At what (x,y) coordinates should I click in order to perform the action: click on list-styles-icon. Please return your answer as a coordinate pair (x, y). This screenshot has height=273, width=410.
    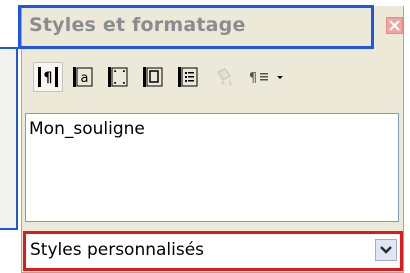
    Looking at the image, I should click on (188, 77).